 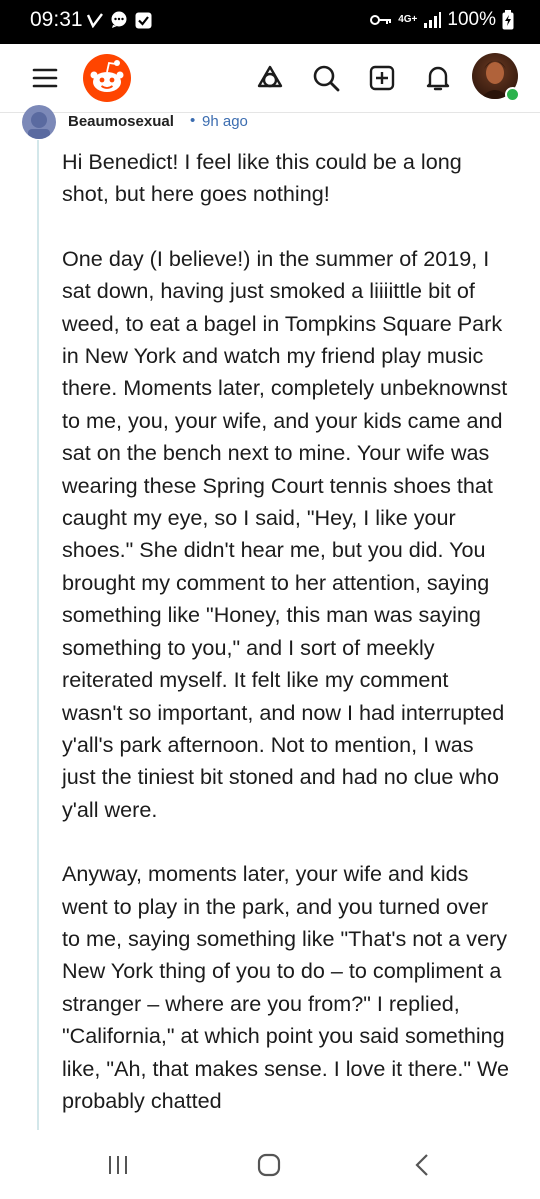 I want to click on thread-line, so click(x=38, y=635).